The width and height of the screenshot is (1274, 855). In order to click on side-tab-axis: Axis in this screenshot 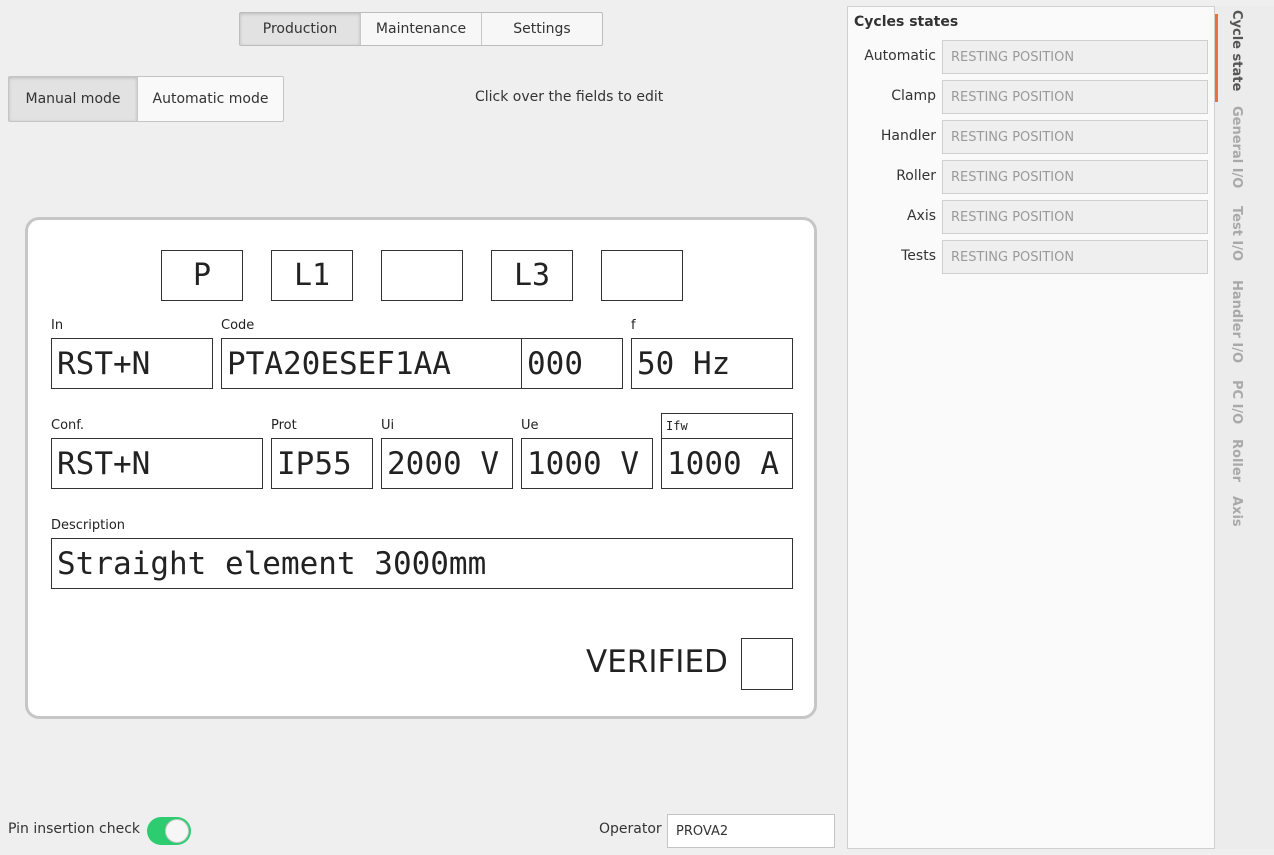, I will do `click(1239, 512)`.